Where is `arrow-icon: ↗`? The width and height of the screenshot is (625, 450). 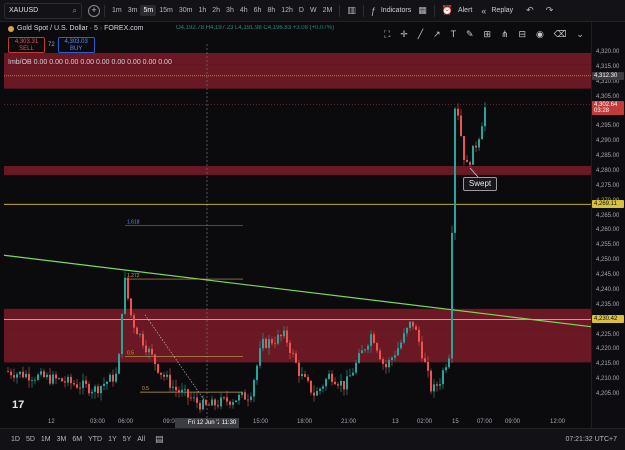
arrow-icon: ↗ is located at coordinates (437, 34).